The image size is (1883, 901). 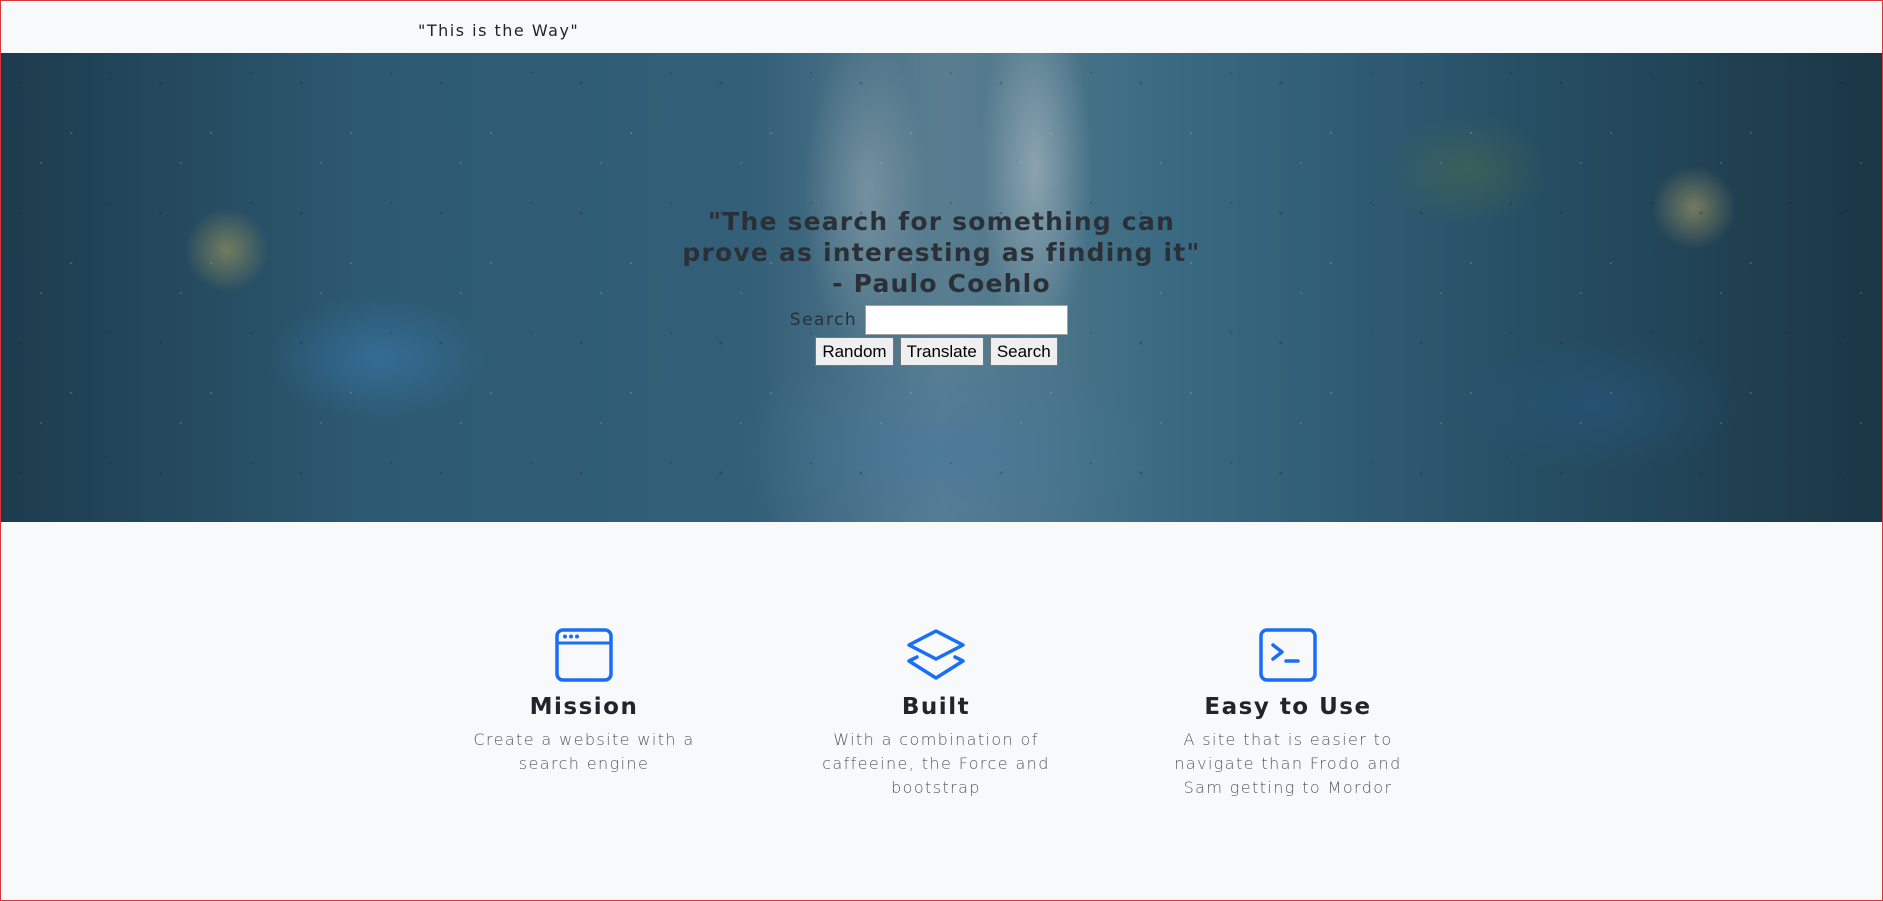 I want to click on feature-title: Easy to Use, so click(x=1288, y=707).